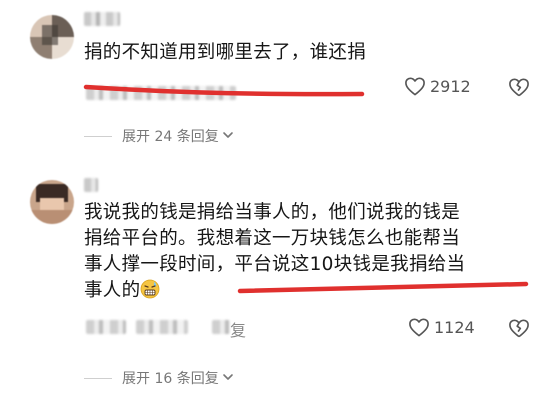 Image resolution: width=554 pixels, height=405 pixels. What do you see at coordinates (170, 379) in the screenshot?
I see `expand-replies-label: 展开 16 条回复` at bounding box center [170, 379].